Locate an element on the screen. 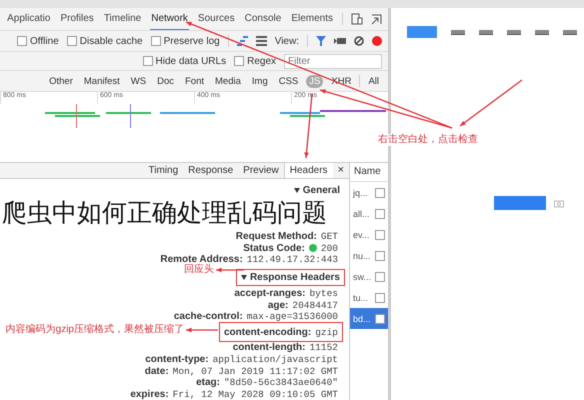 The width and height of the screenshot is (584, 400). annotation-note: 内容编码为gzip压缩格式，果然被压缩了 is located at coordinates (94, 330).